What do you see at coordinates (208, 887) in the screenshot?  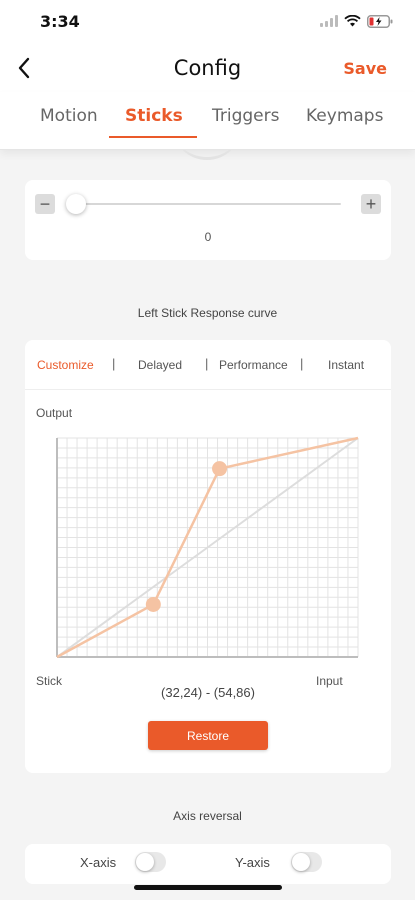 I see `home-indicator` at bounding box center [208, 887].